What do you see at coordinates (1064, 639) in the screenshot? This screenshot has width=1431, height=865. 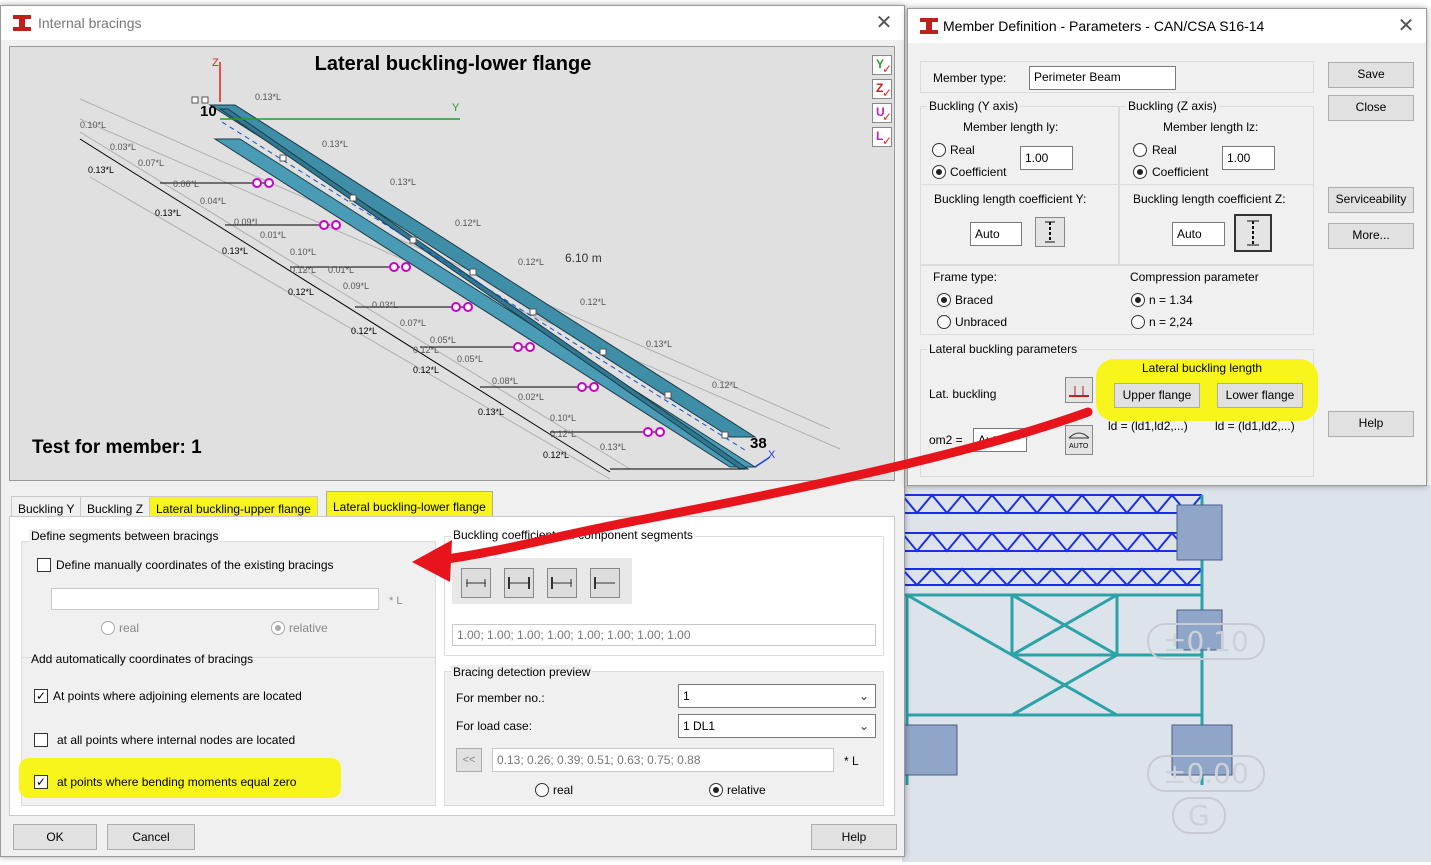 I see `structure-drawing` at bounding box center [1064, 639].